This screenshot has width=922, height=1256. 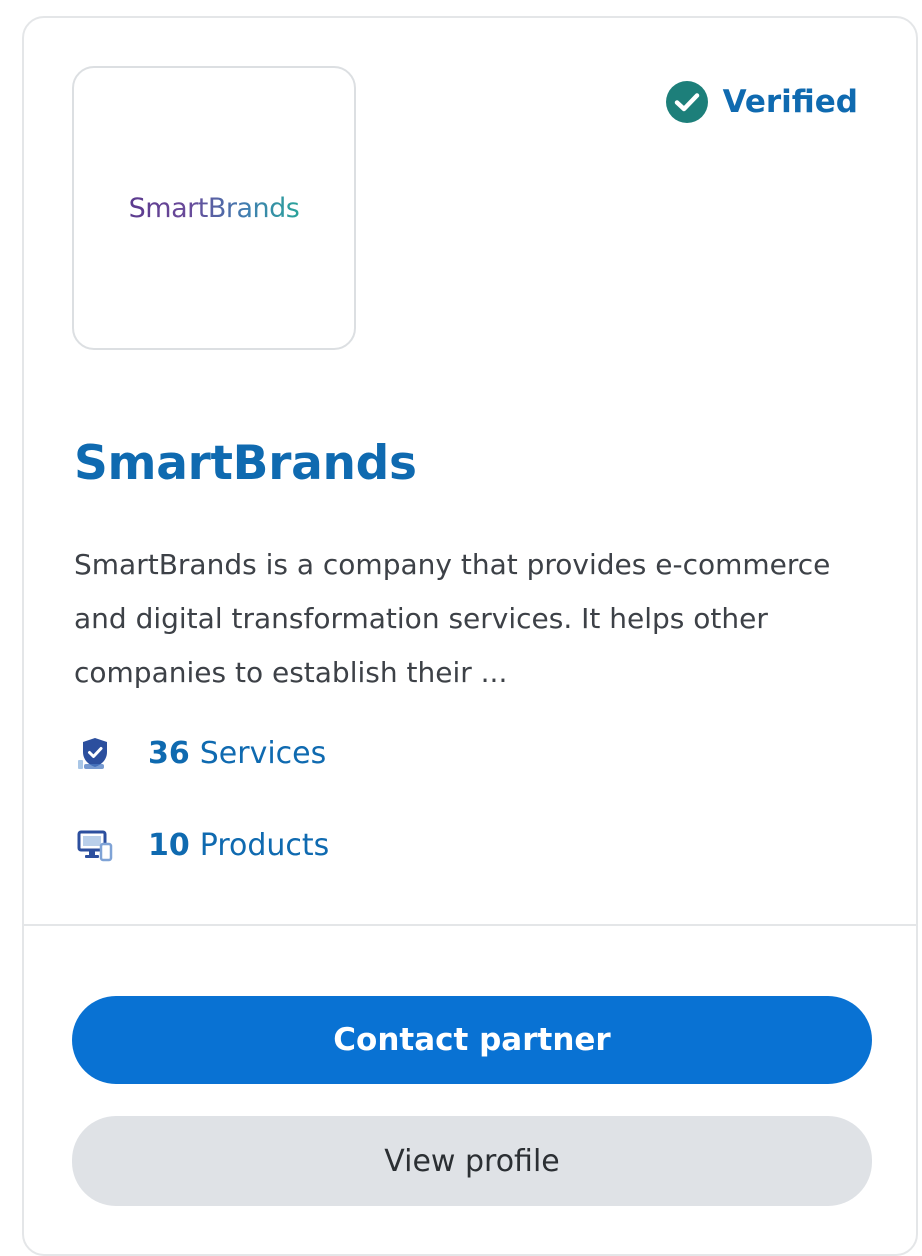 I want to click on card-divider, so click(x=470, y=925).